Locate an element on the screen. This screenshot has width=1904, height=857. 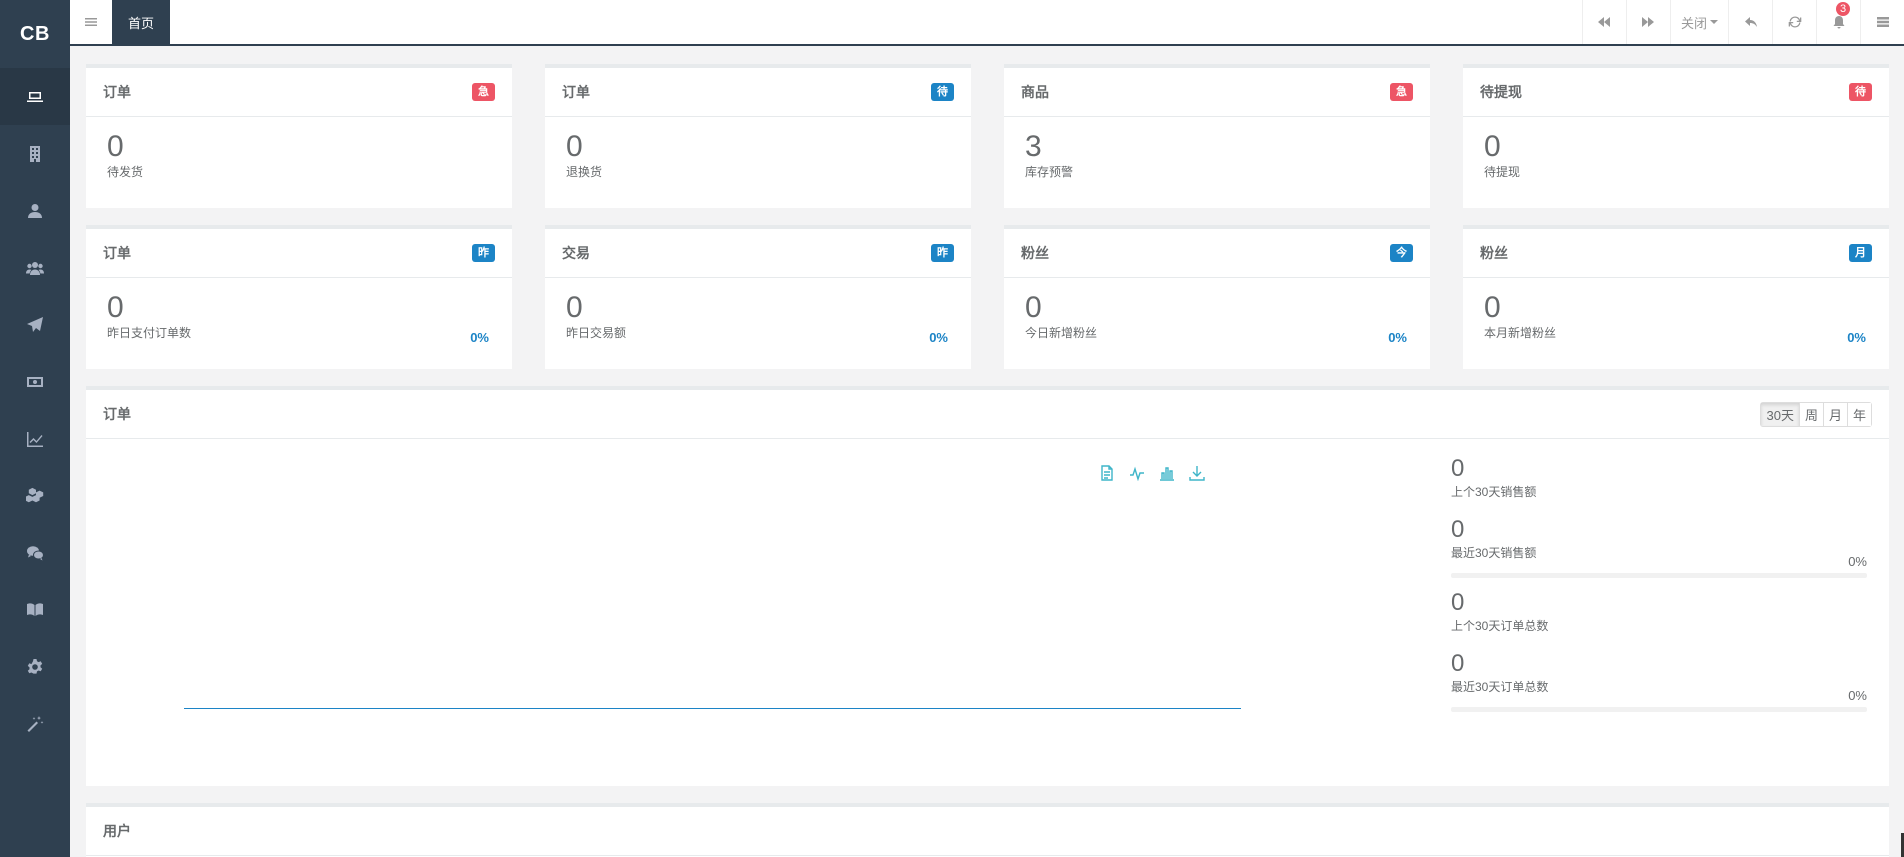
summary-card: 待提现 待 0 待提现 is located at coordinates (1676, 136).